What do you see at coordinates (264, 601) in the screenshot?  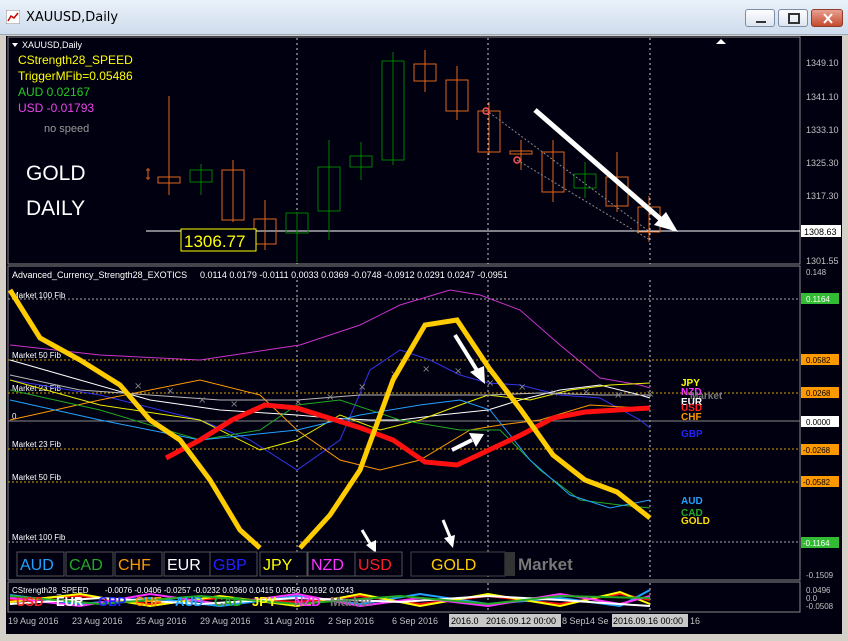 I see `speed-label-jpy: JPY` at bounding box center [264, 601].